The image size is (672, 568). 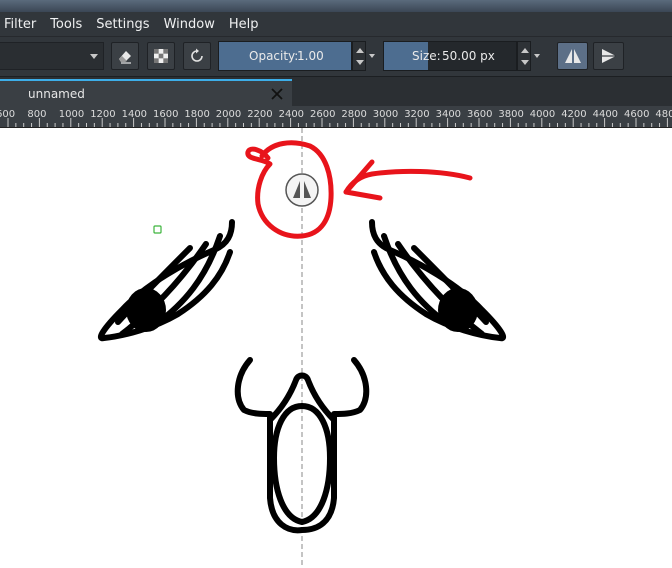 I want to click on checkerboard-icon, so click(x=161, y=56).